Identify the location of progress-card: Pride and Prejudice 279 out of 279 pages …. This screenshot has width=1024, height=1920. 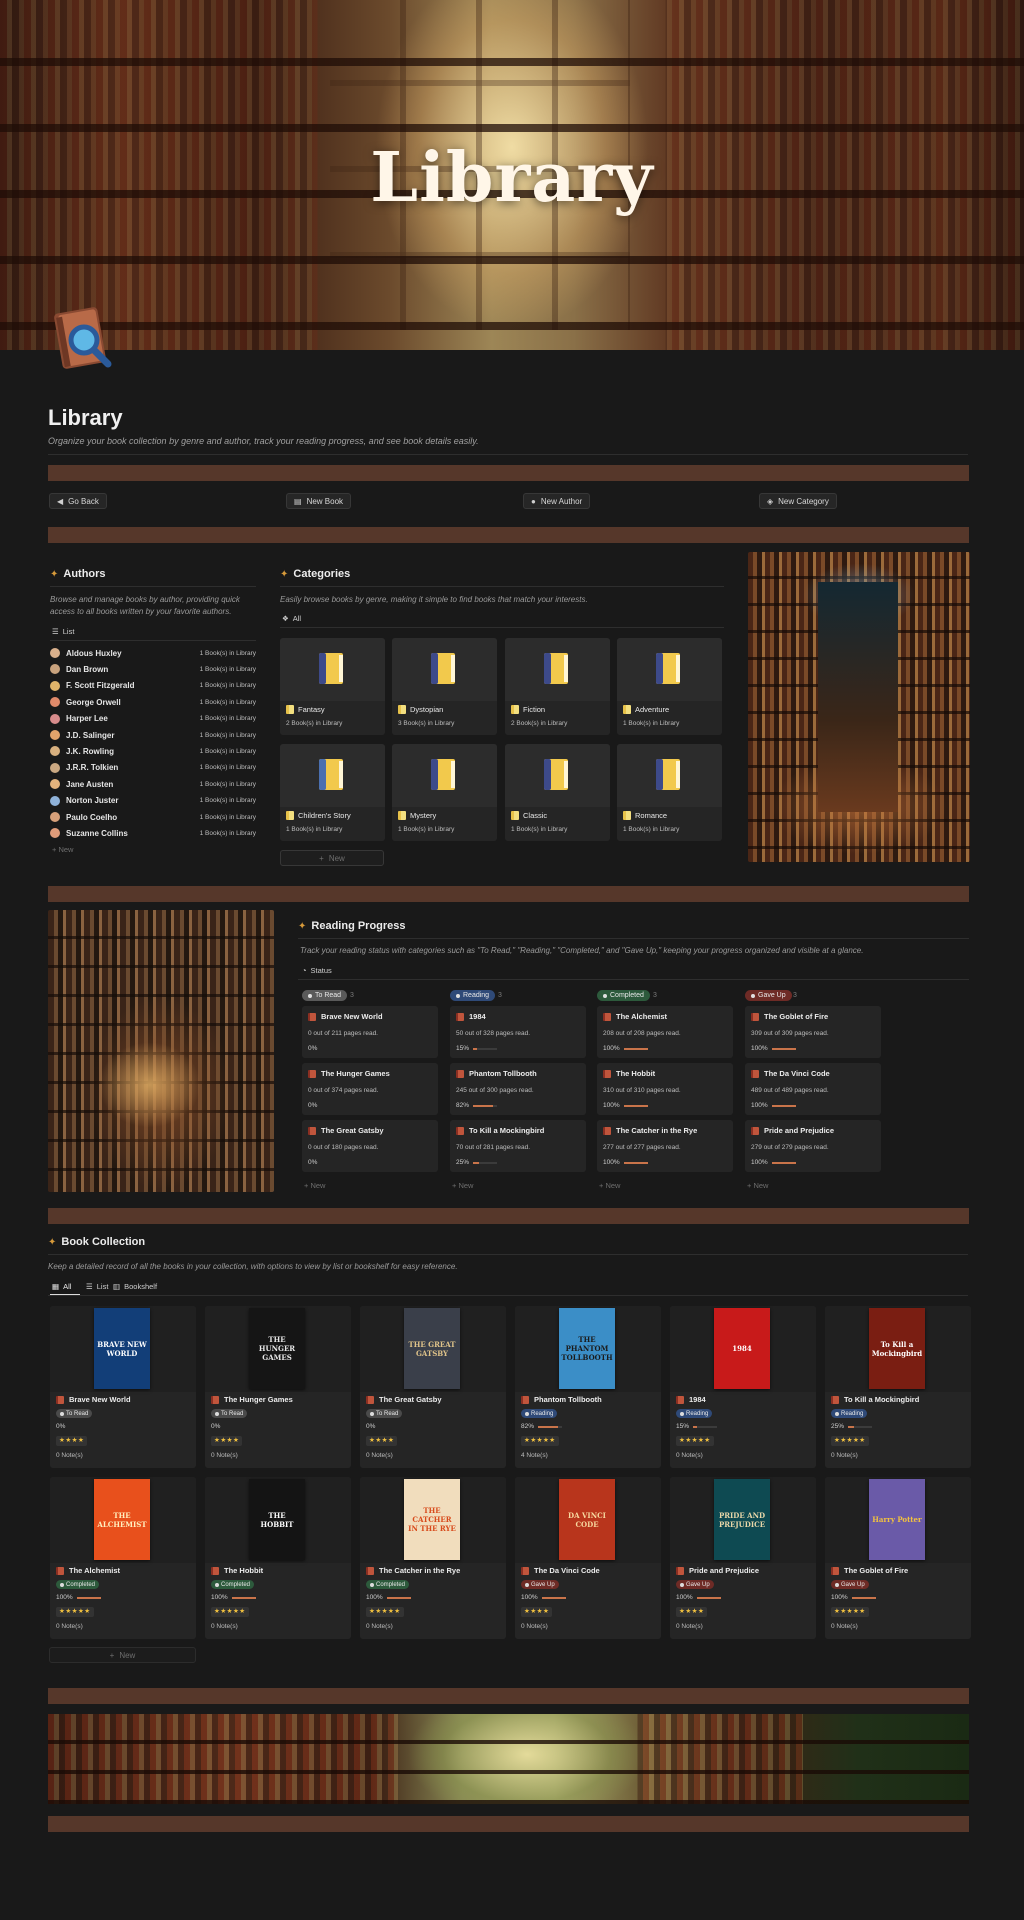
(813, 1146).